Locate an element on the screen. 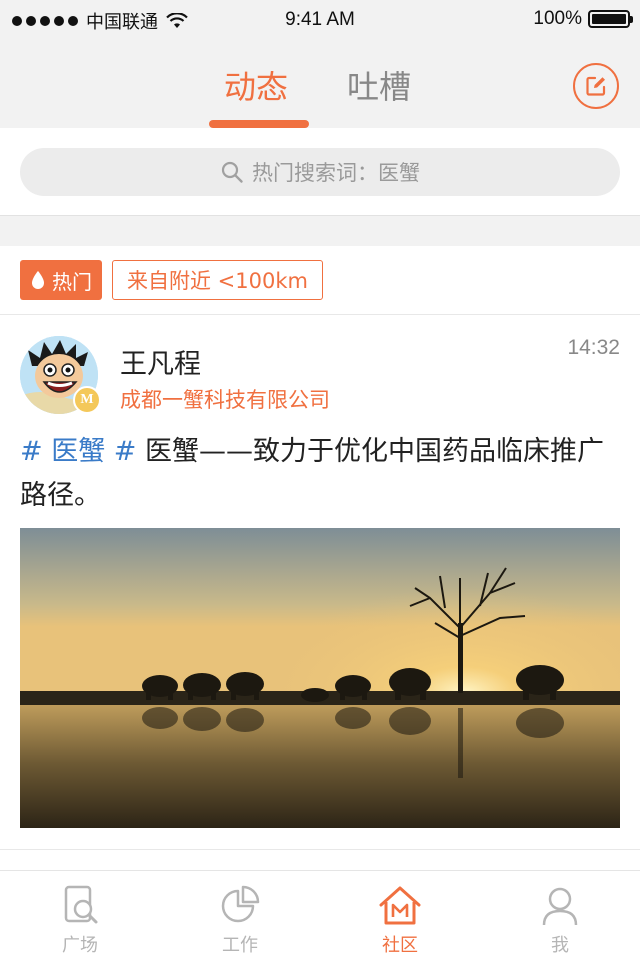 The image size is (640, 960). user-name: 王凡程 is located at coordinates (160, 361).